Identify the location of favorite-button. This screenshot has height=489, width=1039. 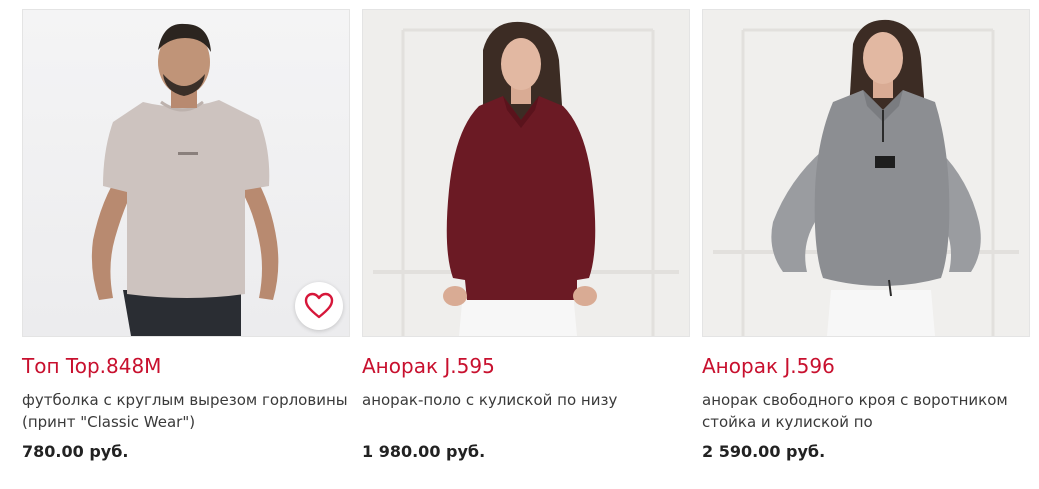
(319, 306).